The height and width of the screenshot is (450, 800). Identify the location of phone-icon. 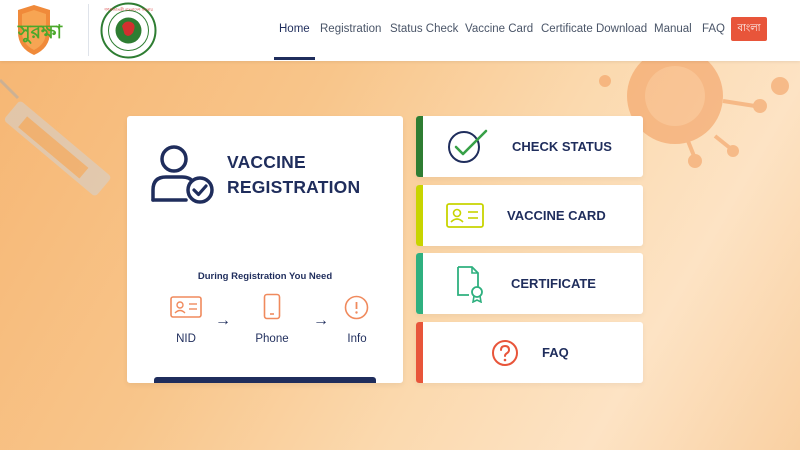
(272, 306).